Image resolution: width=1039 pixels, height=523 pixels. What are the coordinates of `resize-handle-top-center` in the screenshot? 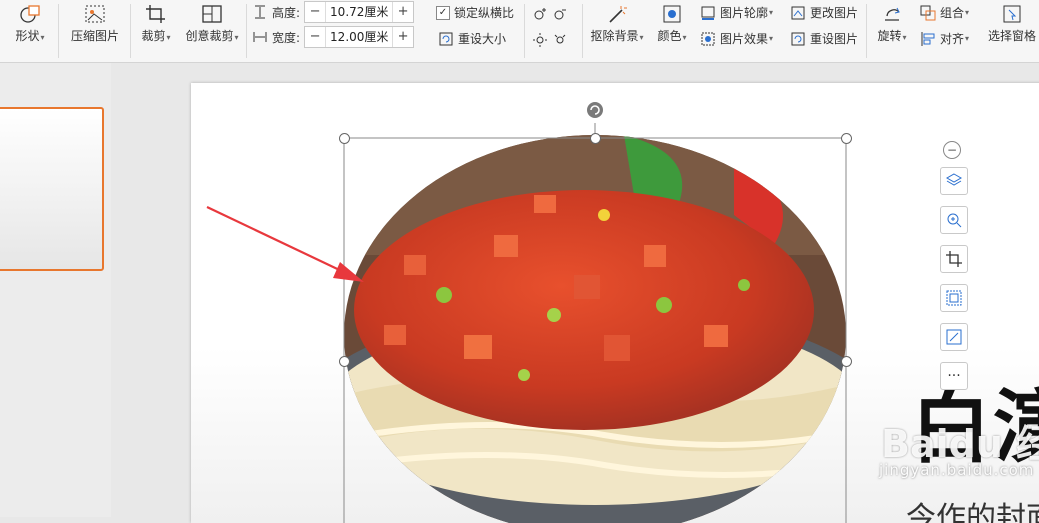 It's located at (595, 138).